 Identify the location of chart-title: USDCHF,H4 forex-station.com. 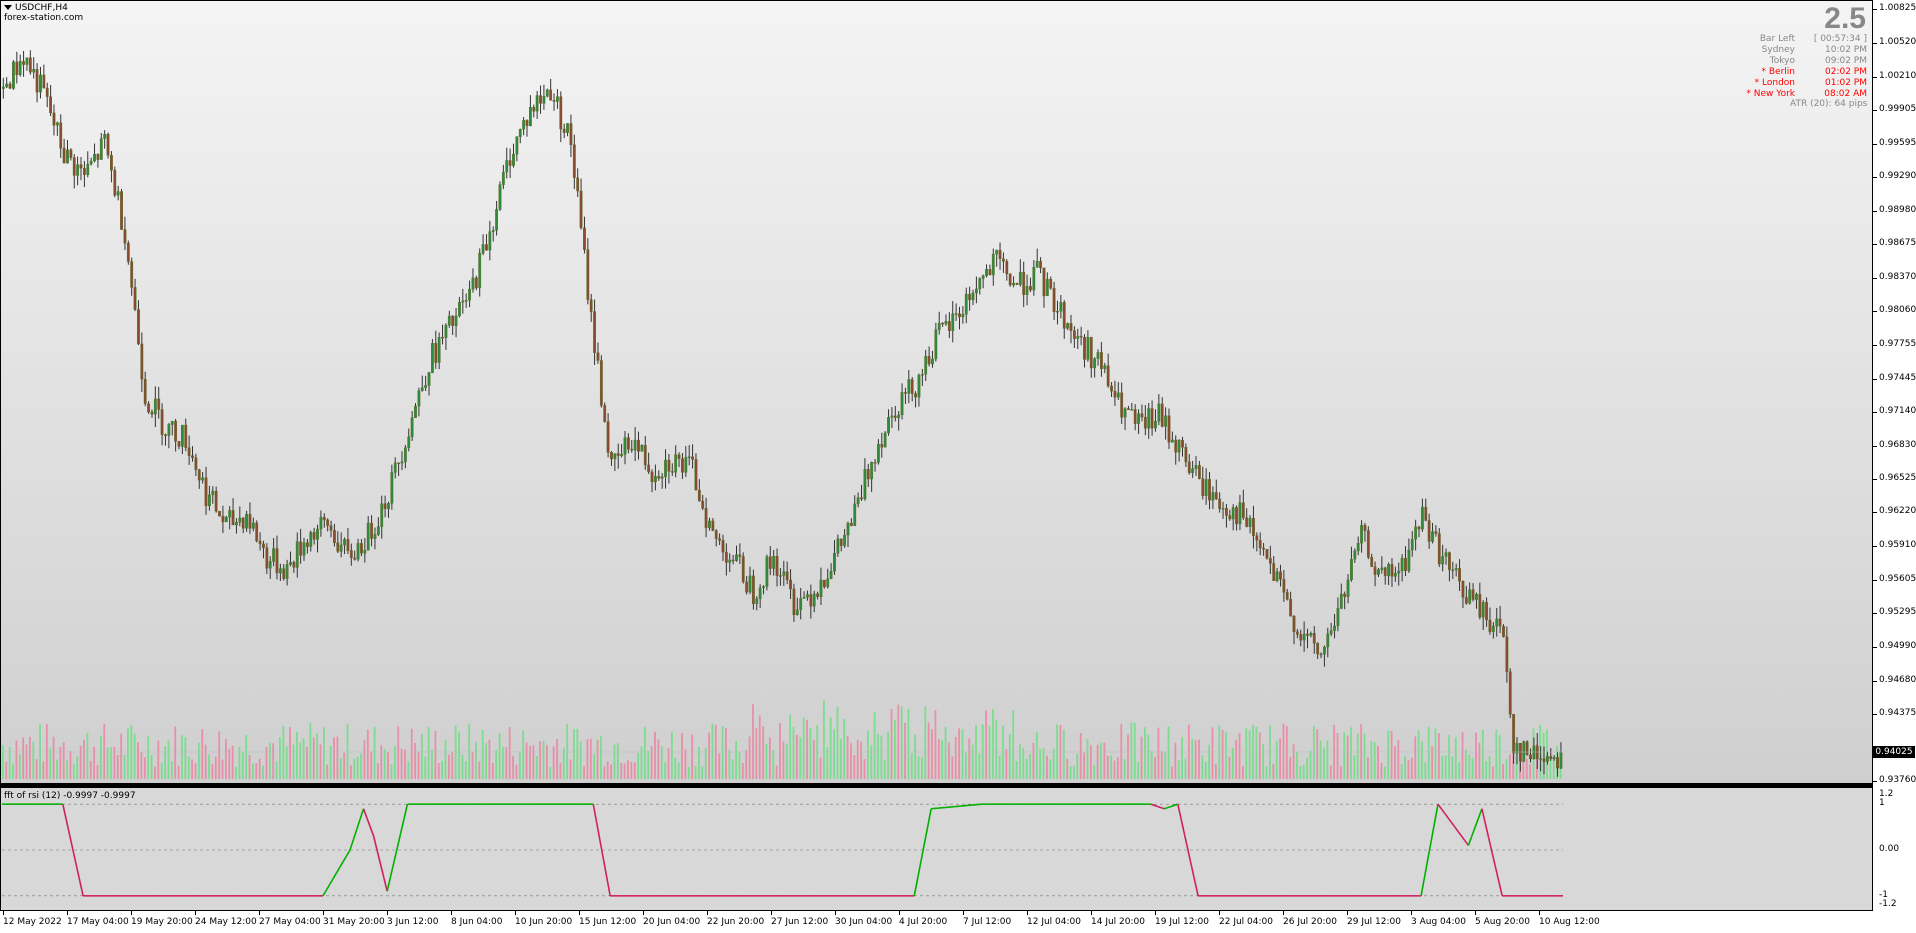
(43, 13).